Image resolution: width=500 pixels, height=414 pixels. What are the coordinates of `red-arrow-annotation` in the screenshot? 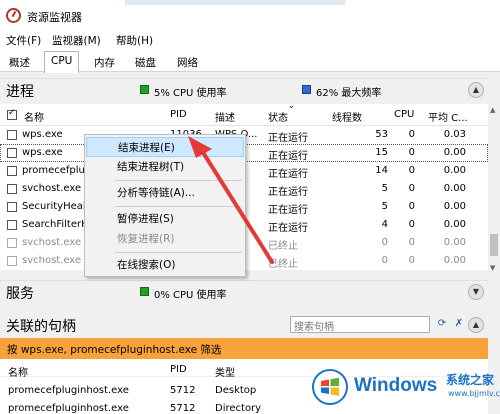 It's located at (231, 200).